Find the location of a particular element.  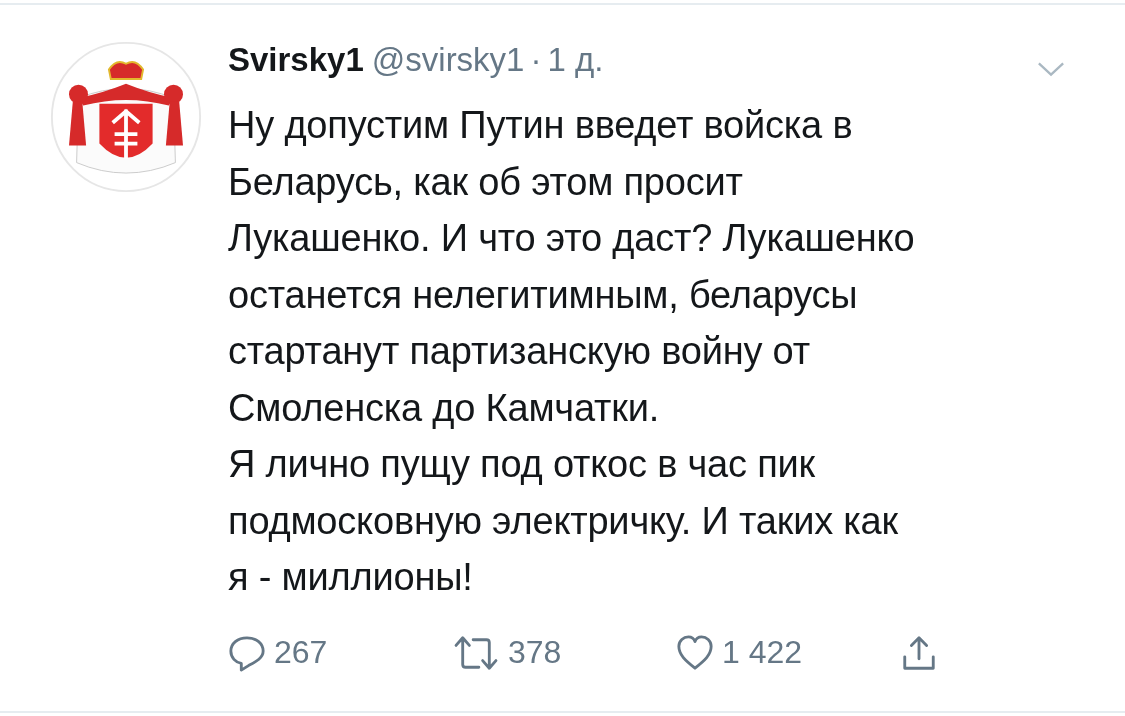

heart-icon is located at coordinates (695, 652).